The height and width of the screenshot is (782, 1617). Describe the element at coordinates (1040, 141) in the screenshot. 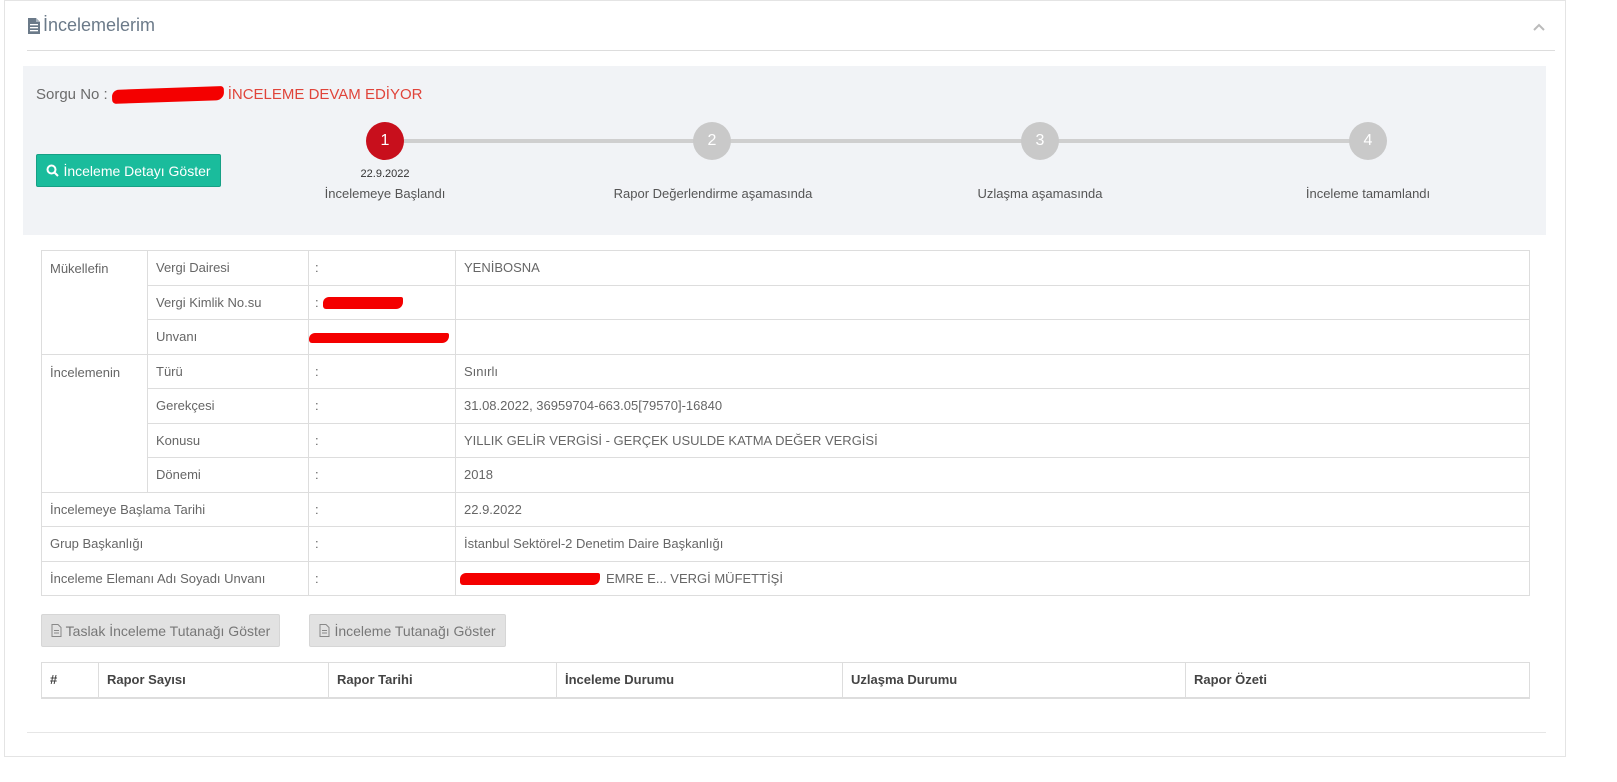

I see `step-3-circle: 3` at that location.